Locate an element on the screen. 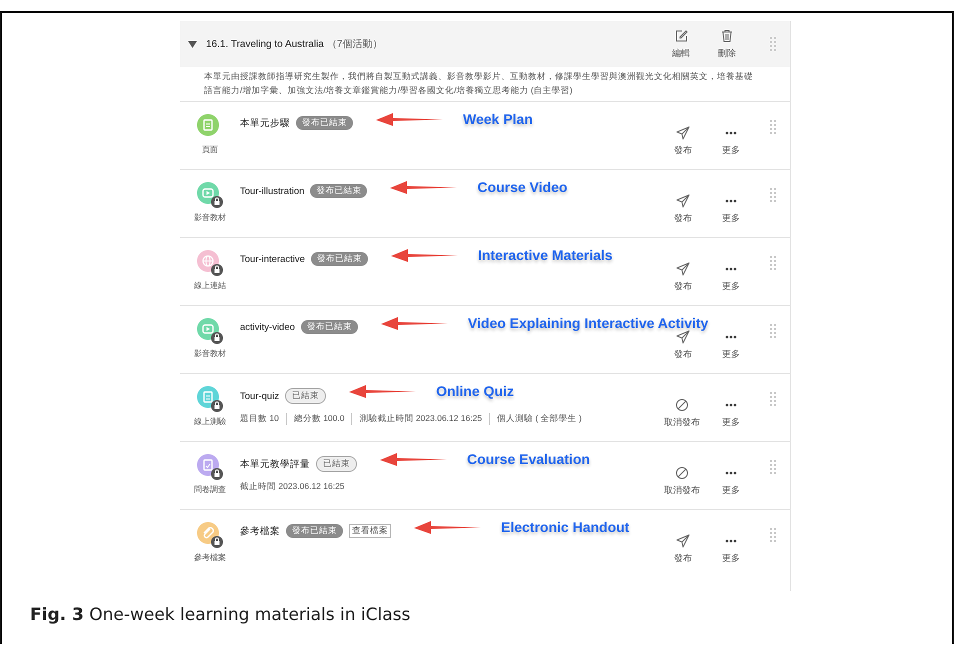 The width and height of the screenshot is (954, 646). activity-title: Tour-quiz is located at coordinates (260, 396).